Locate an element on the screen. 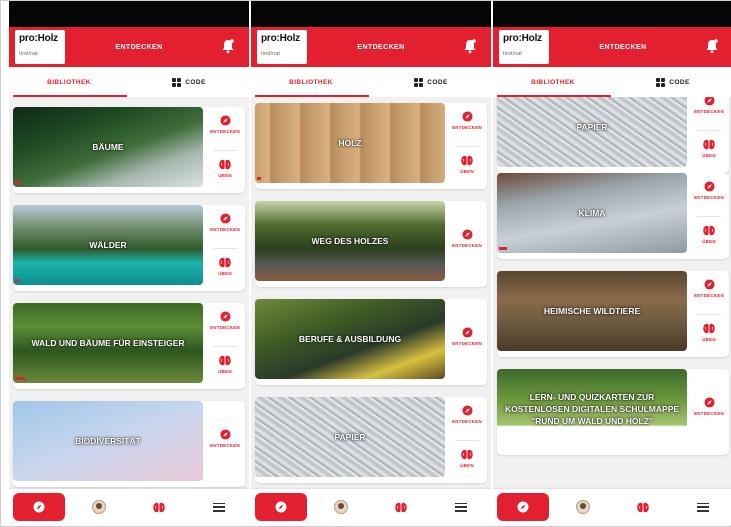 This screenshot has height=527, width=731. topic-card: WEG DES HOLZES ENTDECKEN is located at coordinates (371, 244).